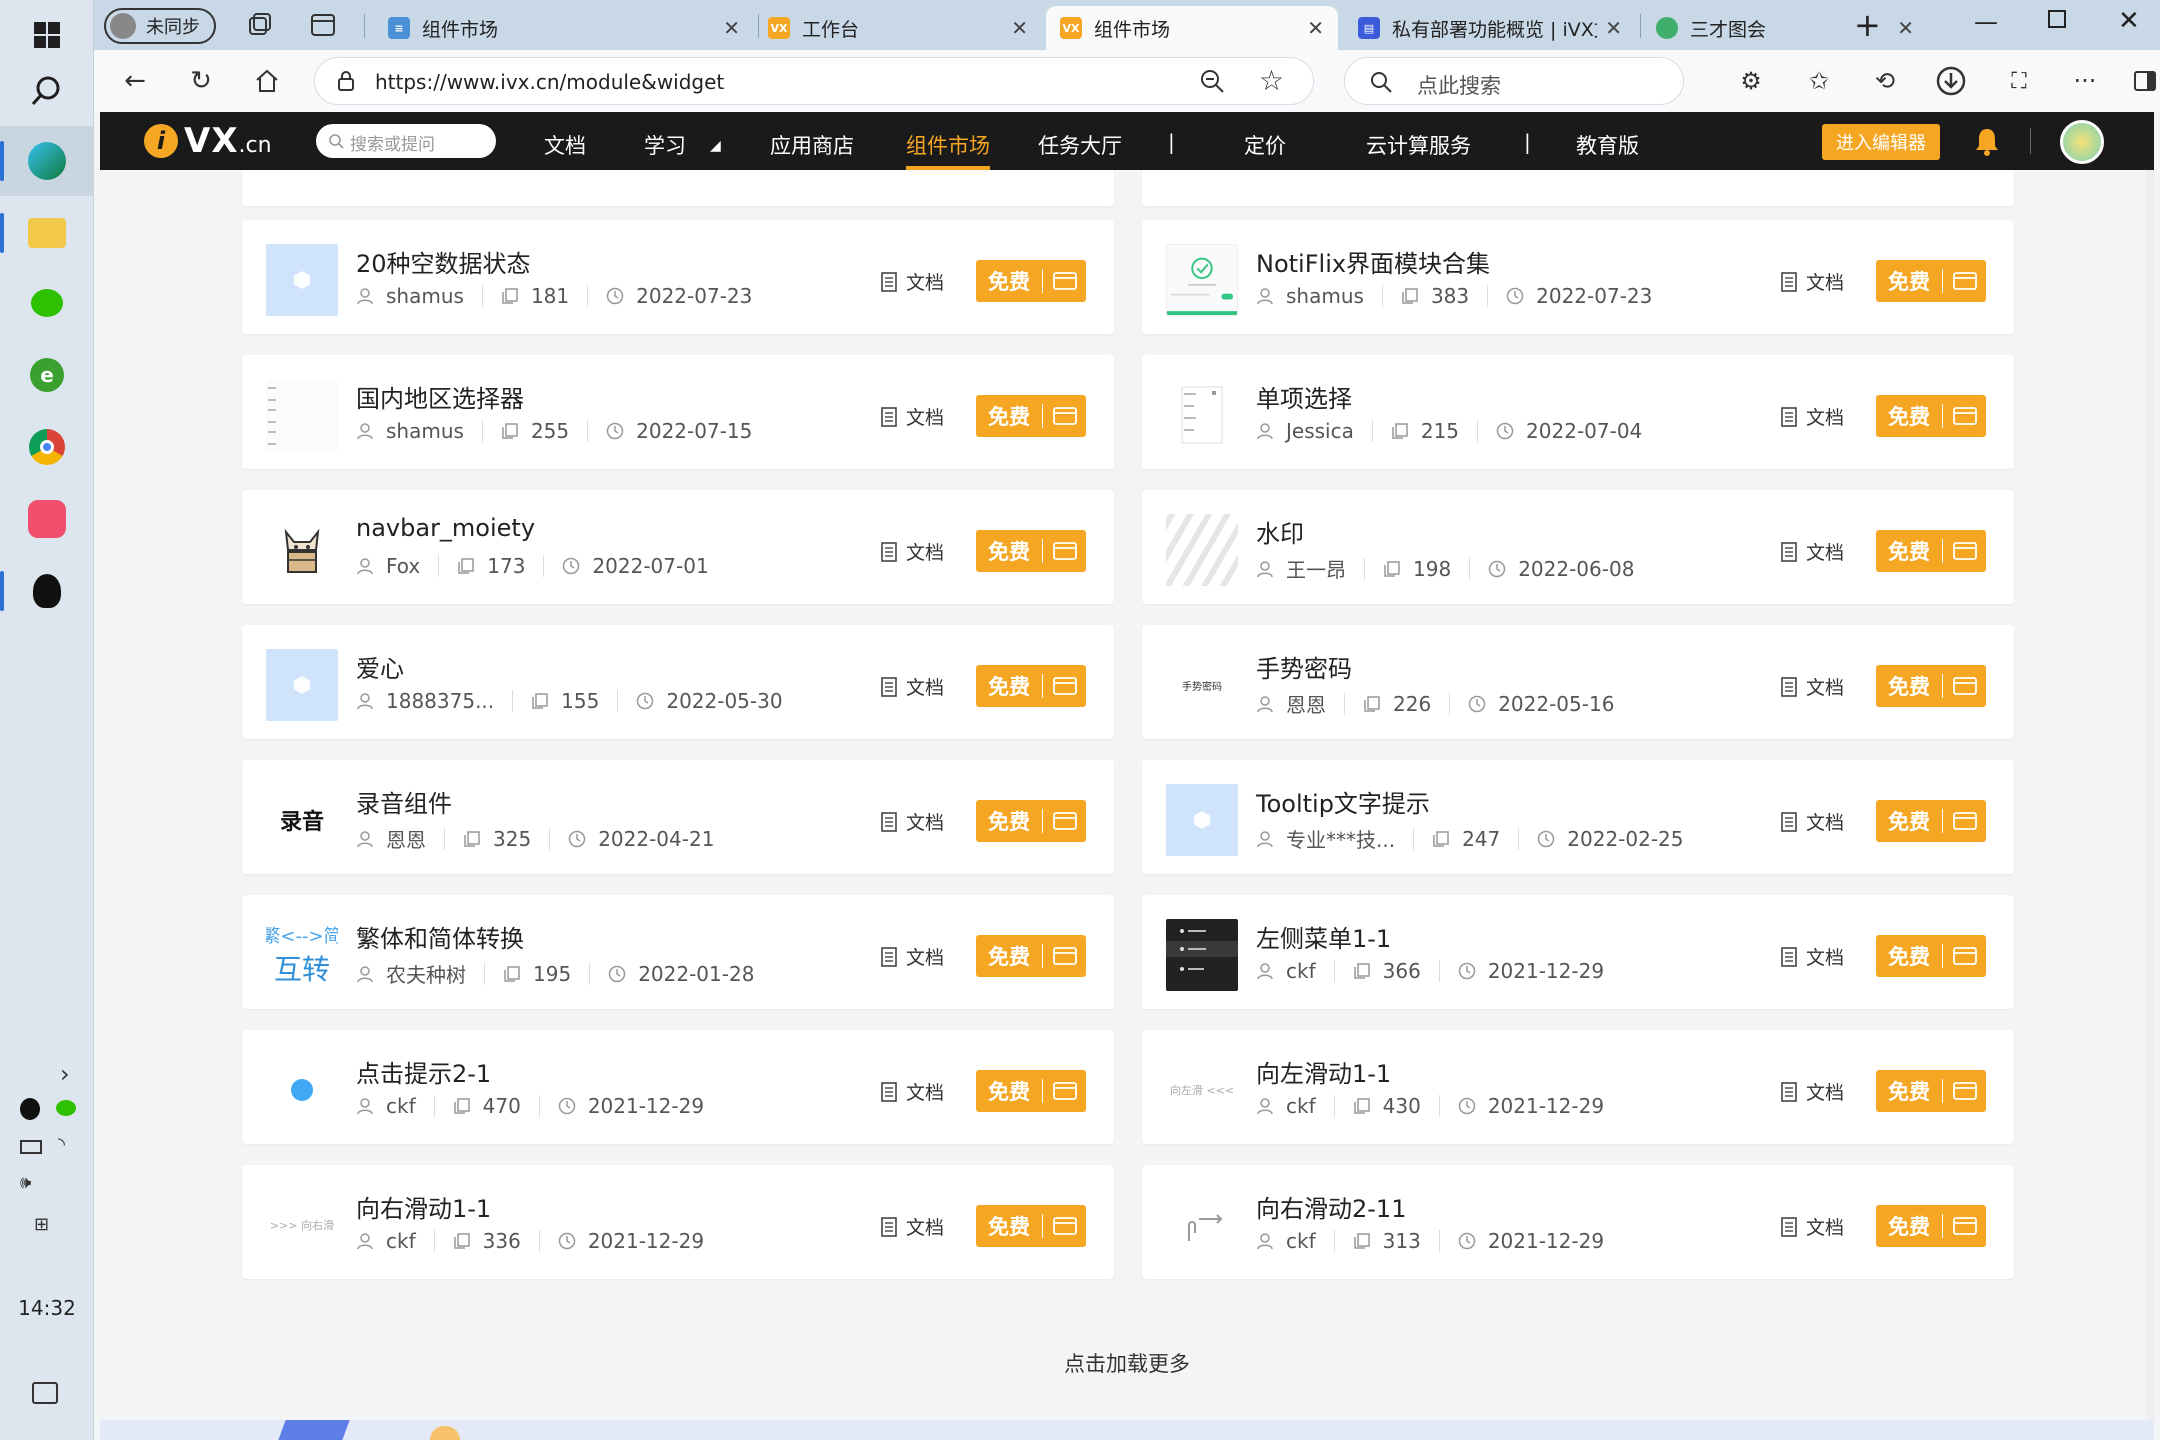 This screenshot has width=2160, height=1440. I want to click on taskbar-app, so click(47, 519).